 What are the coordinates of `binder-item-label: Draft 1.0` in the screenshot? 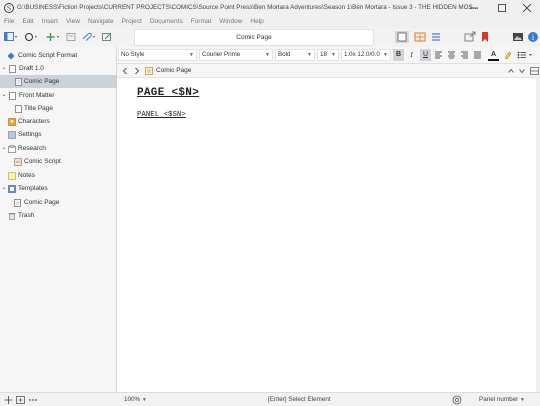 It's located at (31, 68).